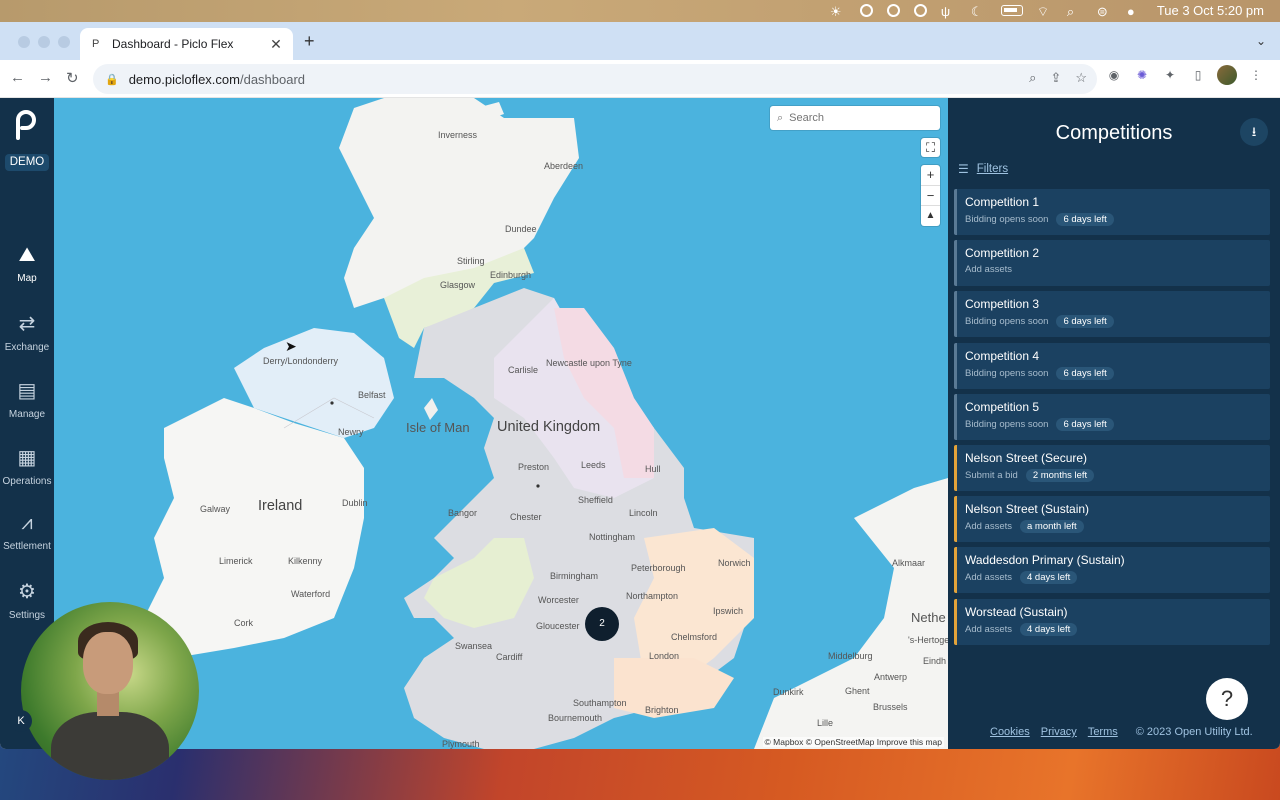 The height and width of the screenshot is (800, 1280). I want to click on menu-kebab-icon: ⋮, so click(1256, 75).